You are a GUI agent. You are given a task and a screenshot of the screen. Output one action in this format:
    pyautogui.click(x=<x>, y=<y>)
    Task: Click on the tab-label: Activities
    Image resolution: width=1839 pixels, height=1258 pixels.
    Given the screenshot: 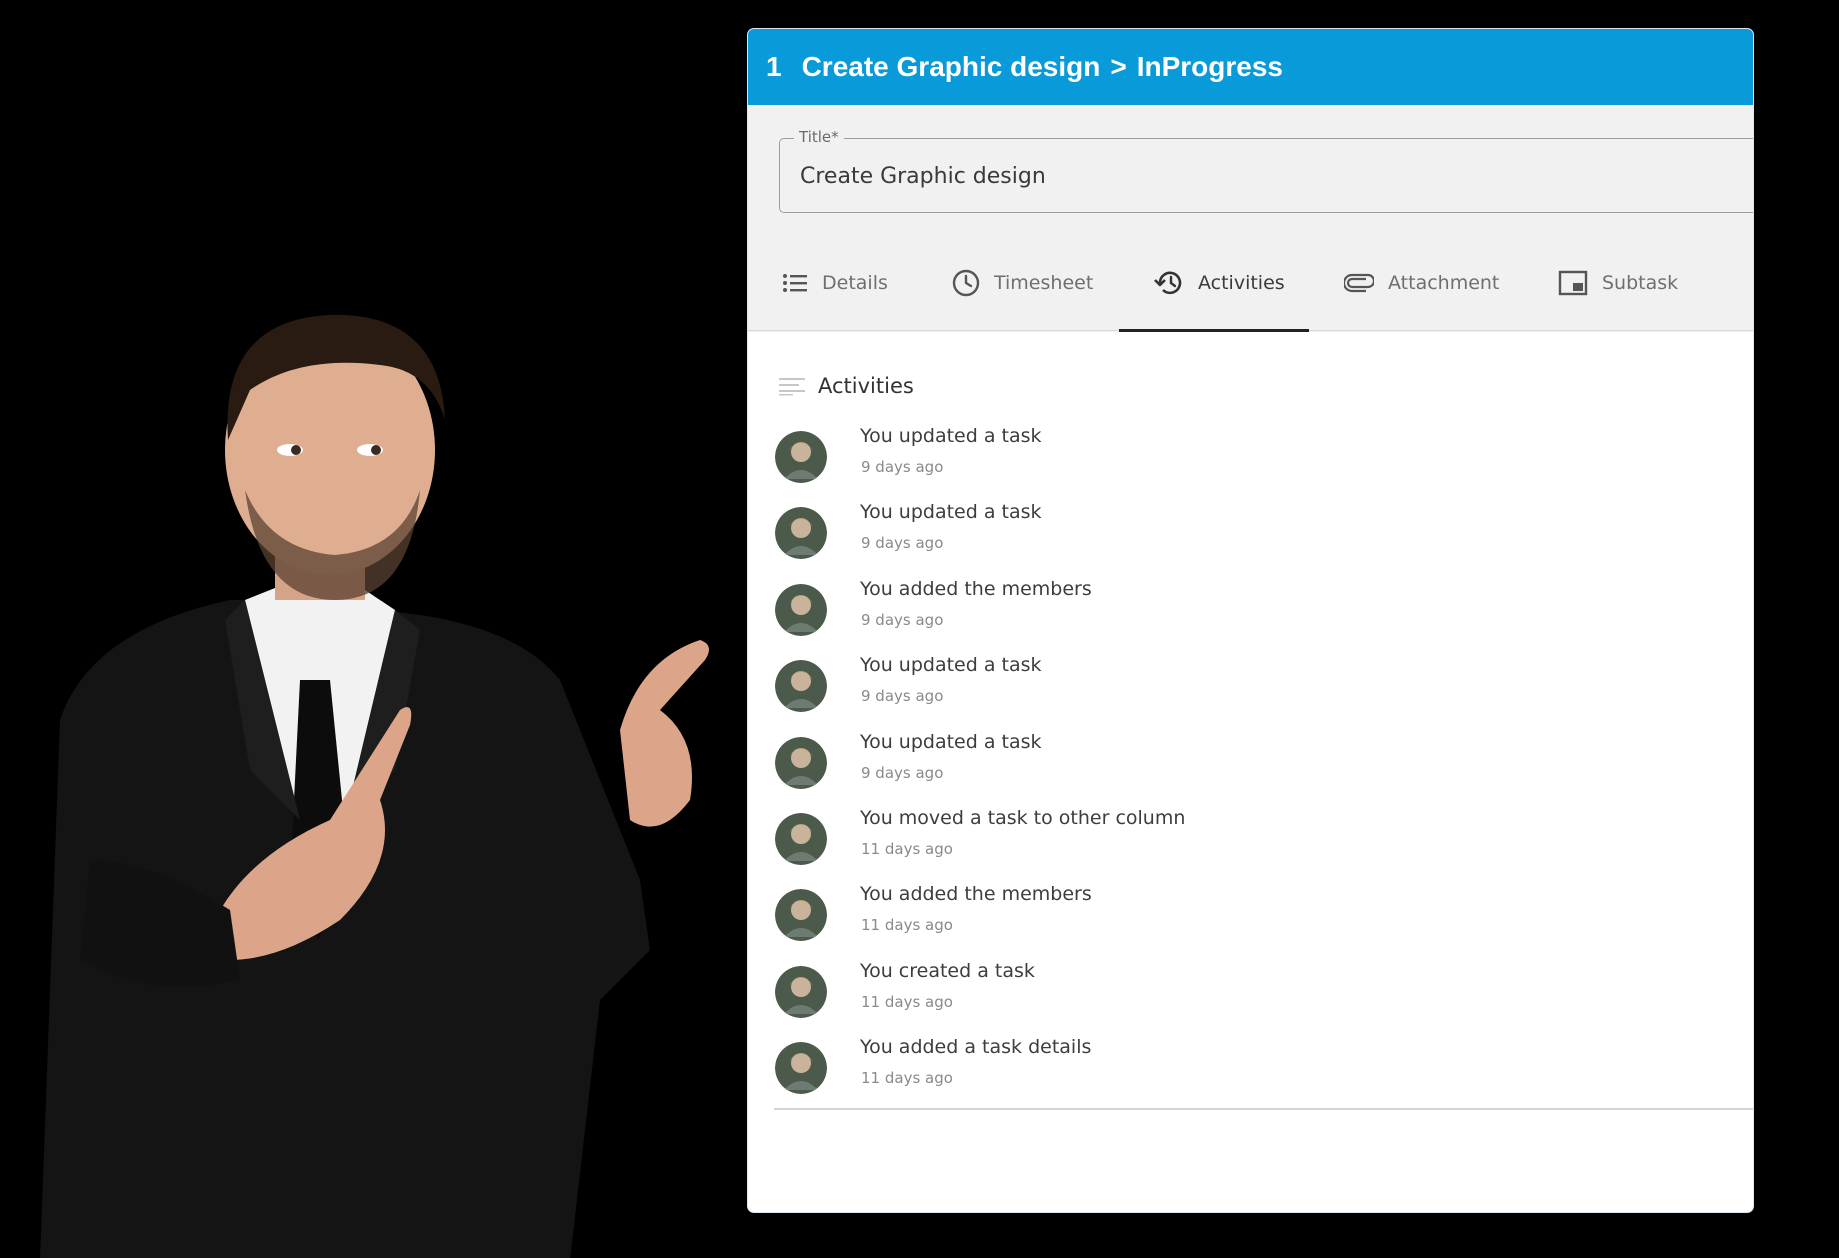 What is the action you would take?
    pyautogui.click(x=1241, y=283)
    